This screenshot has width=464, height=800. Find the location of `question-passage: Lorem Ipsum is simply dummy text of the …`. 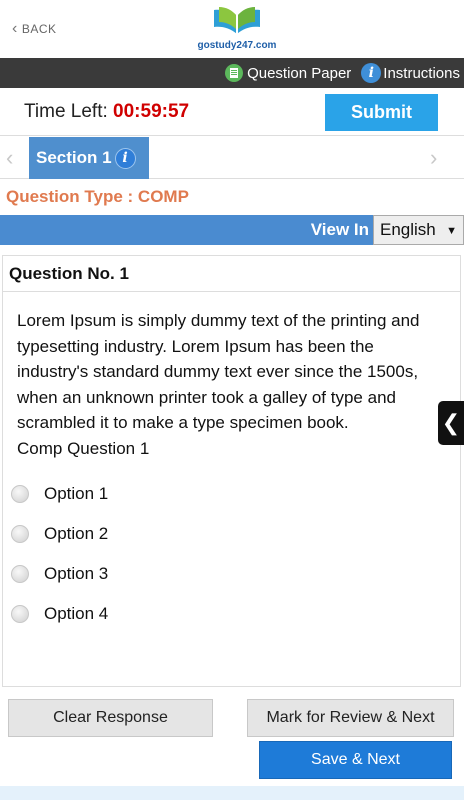

question-passage: Lorem Ipsum is simply dummy text of the … is located at coordinates (218, 371).